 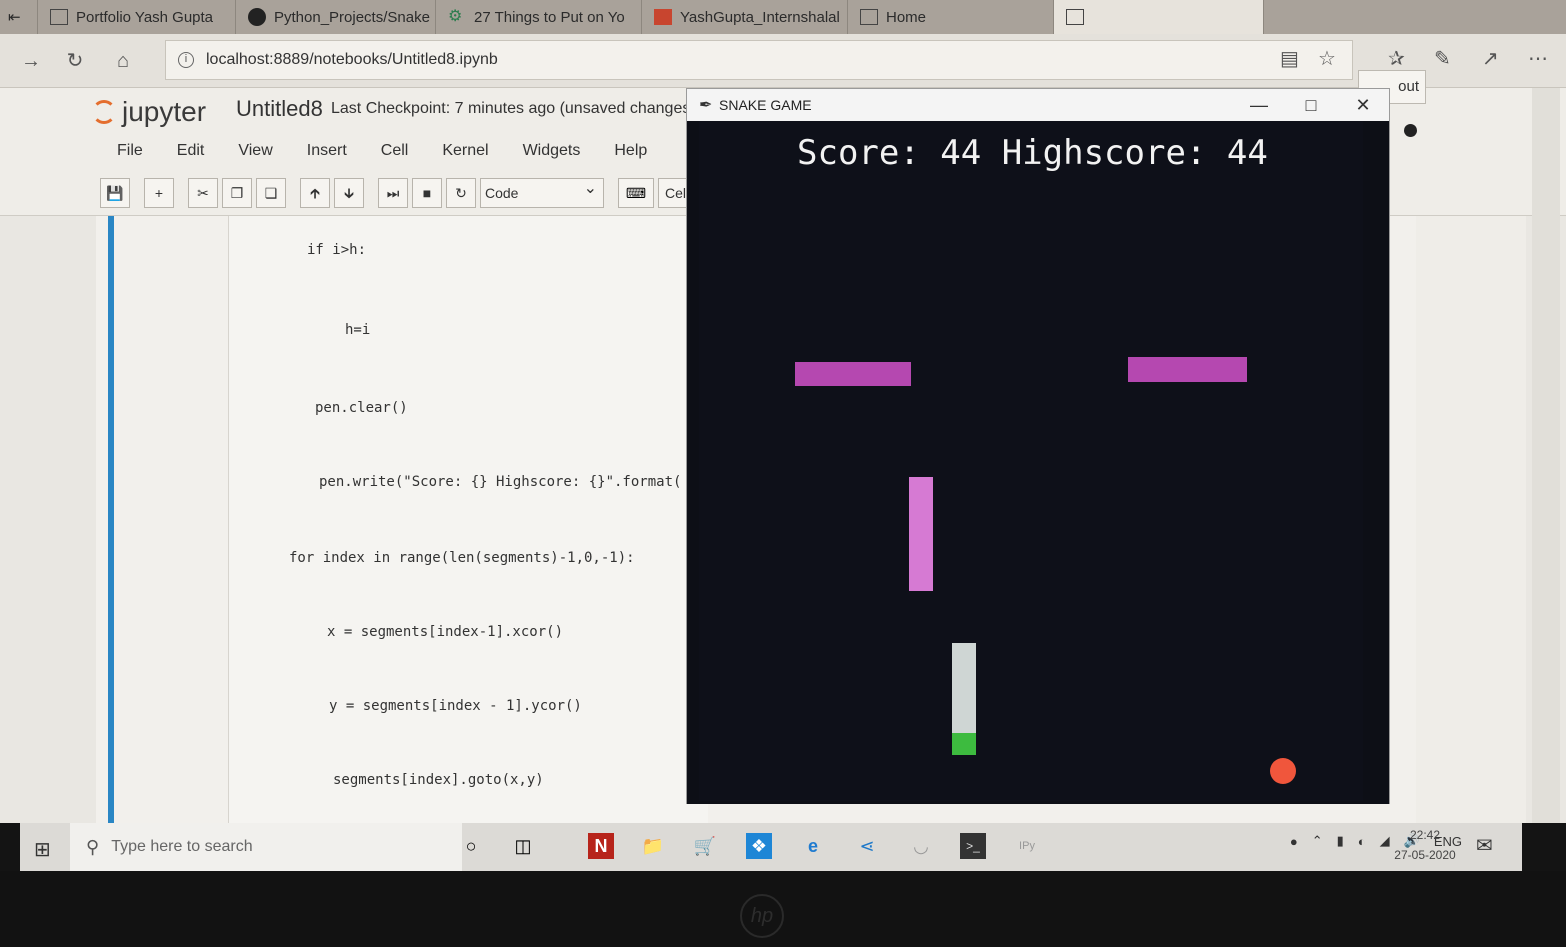 What do you see at coordinates (745, 17) in the screenshot?
I see `tab-internshala: YashGupta_Internshalal` at bounding box center [745, 17].